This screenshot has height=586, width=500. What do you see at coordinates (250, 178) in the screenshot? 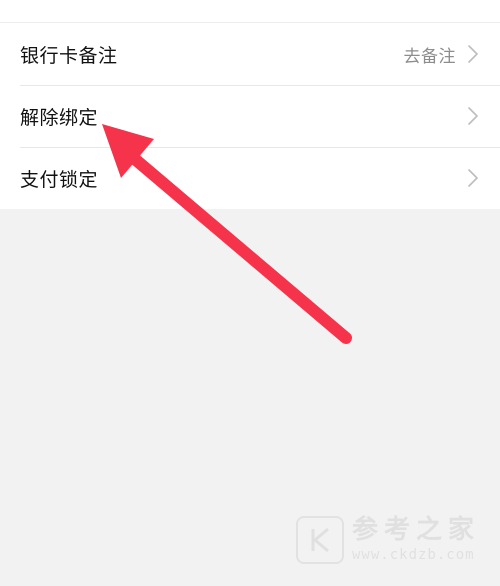
I see `payment-lock-row: 支付锁定` at bounding box center [250, 178].